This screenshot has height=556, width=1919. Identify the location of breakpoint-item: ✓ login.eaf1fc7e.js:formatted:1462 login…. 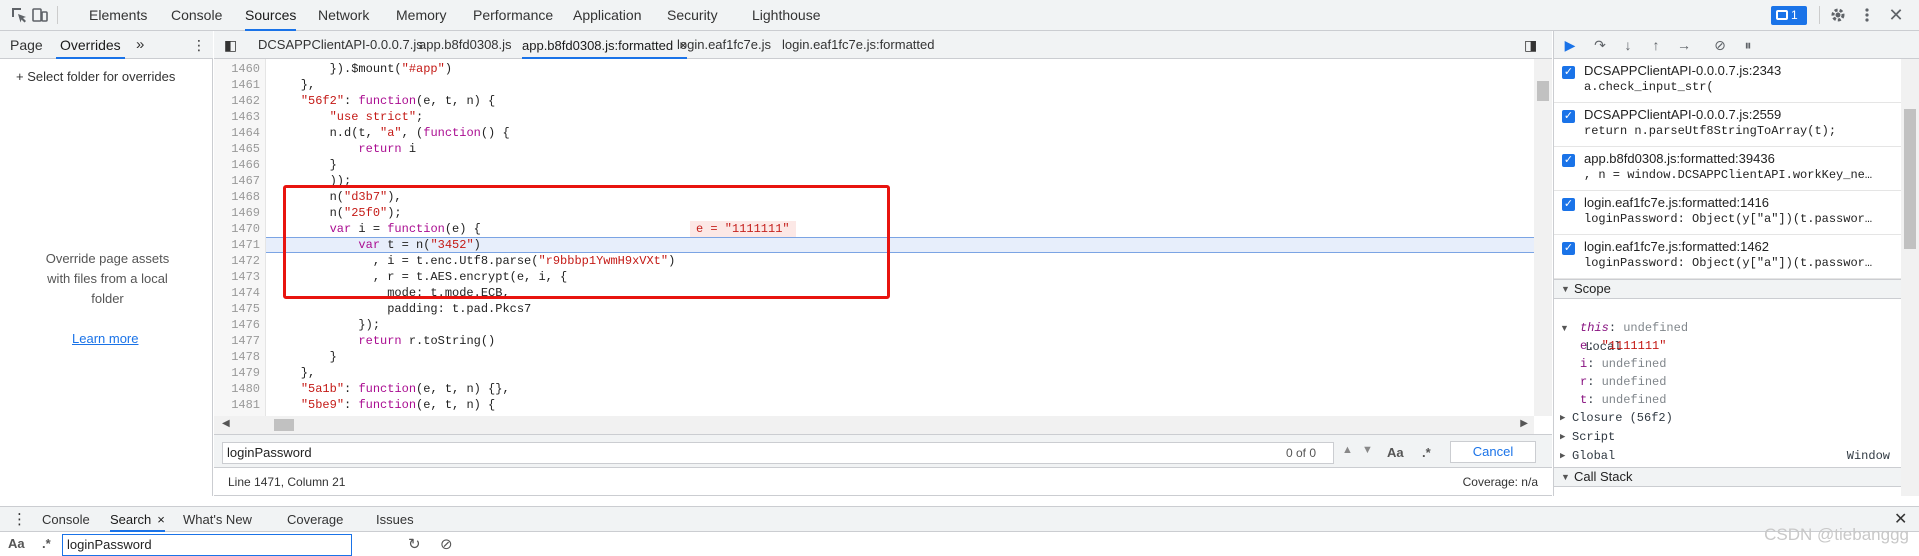
(1728, 257).